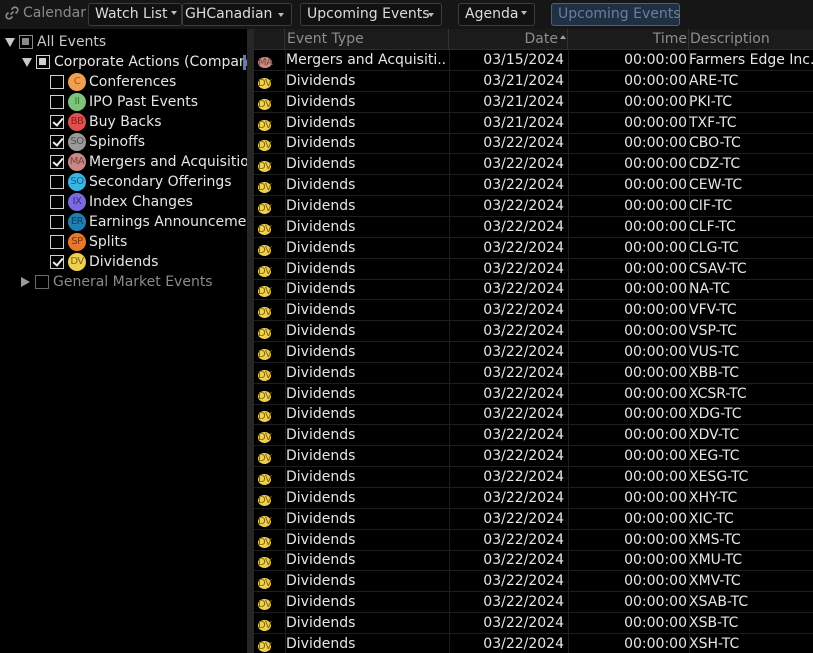 The width and height of the screenshot is (813, 653). I want to click on tree-item-earnings-announcement: ER Earnings Announcement, so click(148, 222).